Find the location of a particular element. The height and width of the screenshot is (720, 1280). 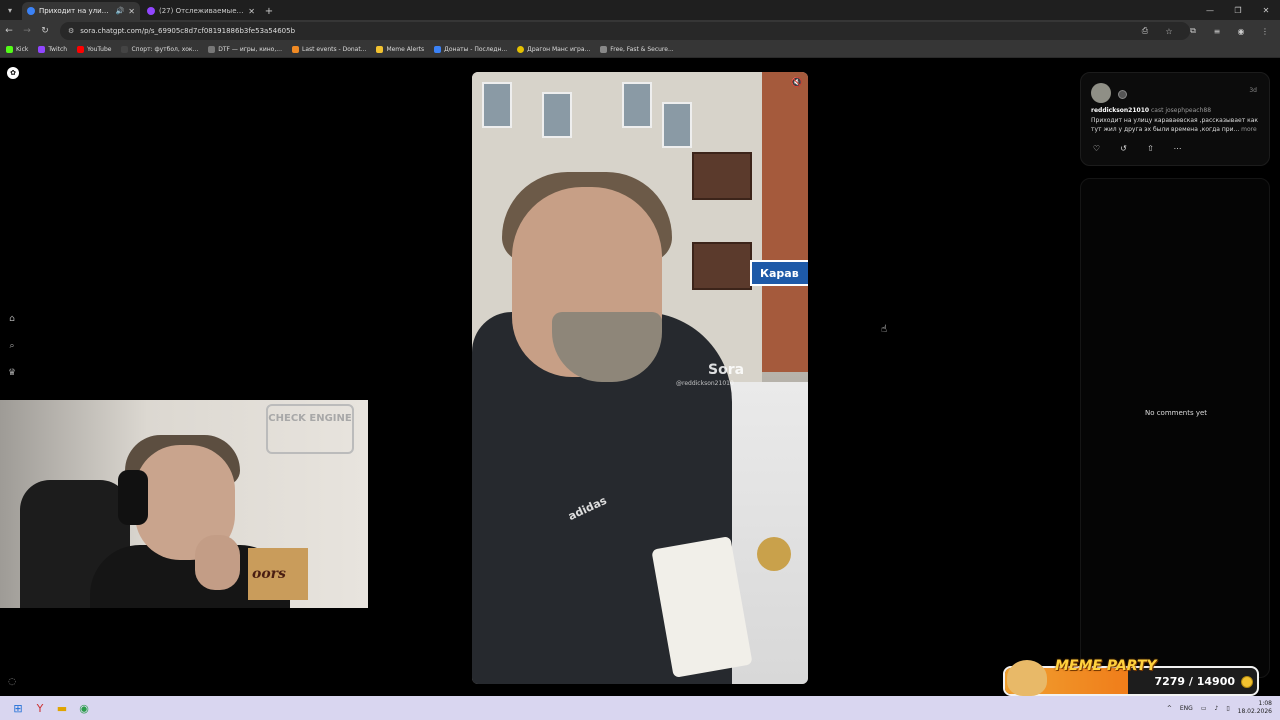

settings-circle-icon: ◌ is located at coordinates (12, 682).